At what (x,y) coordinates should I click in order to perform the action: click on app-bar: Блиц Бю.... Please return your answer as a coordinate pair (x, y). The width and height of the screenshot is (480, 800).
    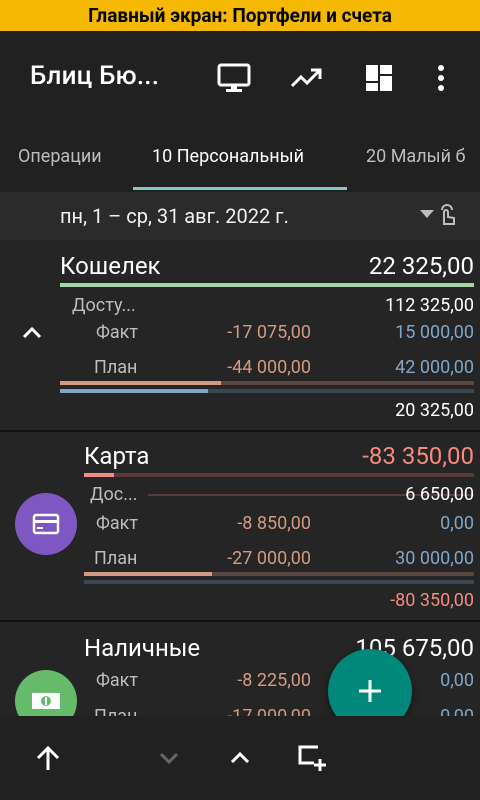
    Looking at the image, I should click on (240, 78).